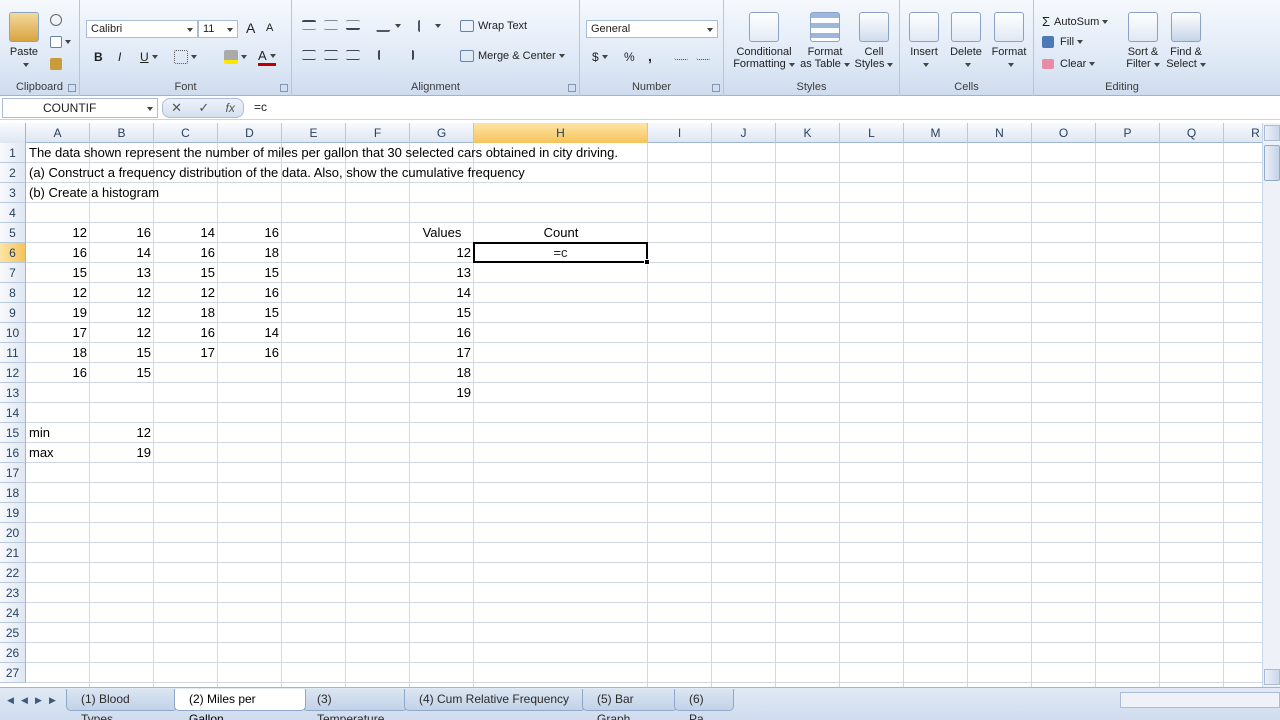 This screenshot has height=720, width=1280. Describe the element at coordinates (442, 373) in the screenshot. I see `values-cell: 18` at that location.